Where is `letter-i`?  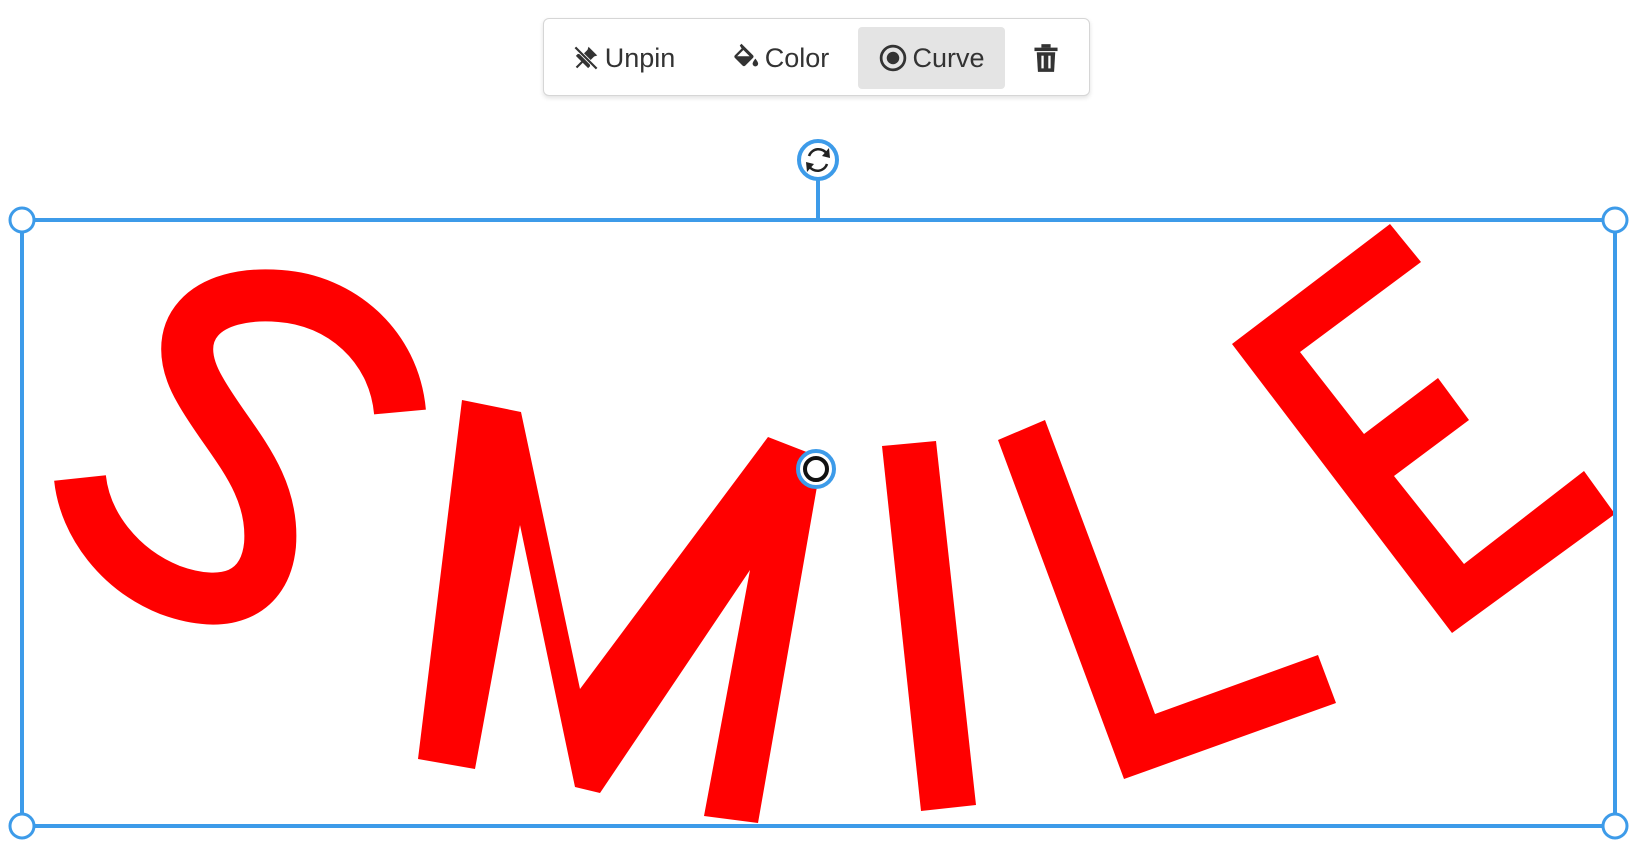 letter-i is located at coordinates (929, 626).